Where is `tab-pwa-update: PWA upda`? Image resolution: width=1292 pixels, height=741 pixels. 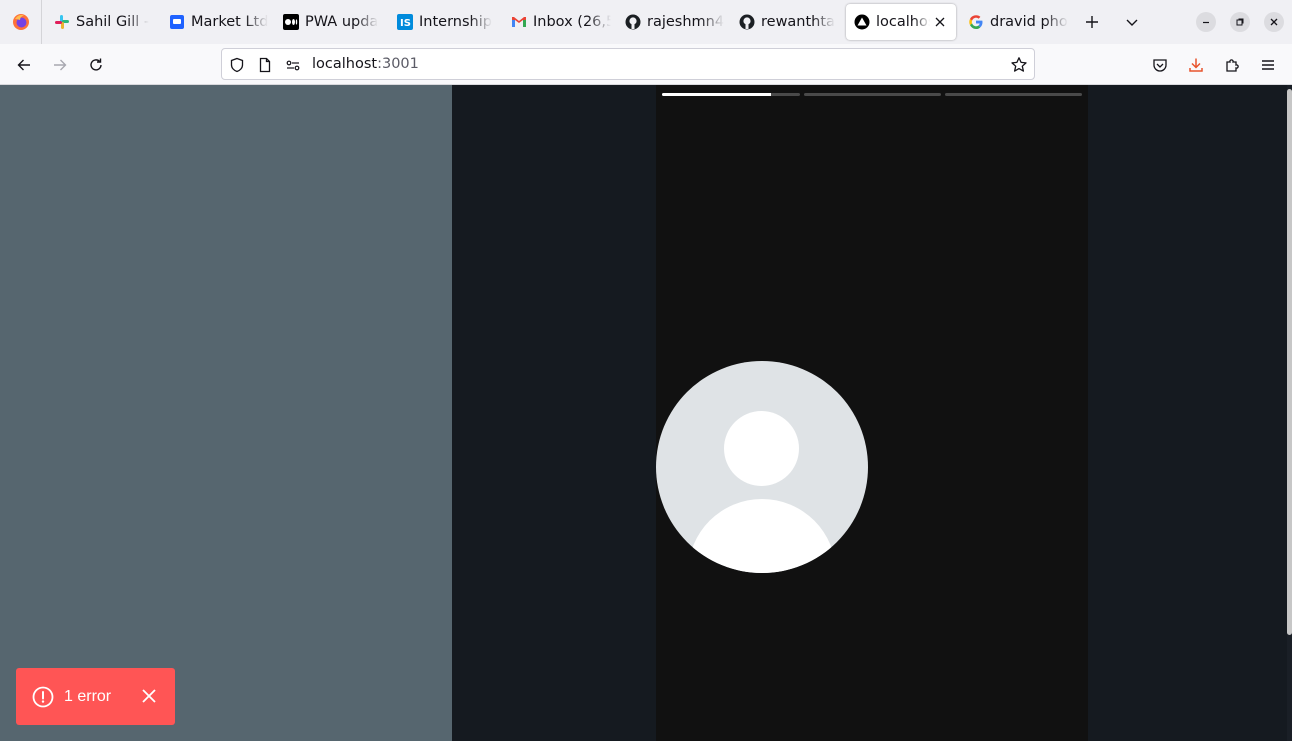
tab-pwa-update: PWA upda is located at coordinates (333, 22).